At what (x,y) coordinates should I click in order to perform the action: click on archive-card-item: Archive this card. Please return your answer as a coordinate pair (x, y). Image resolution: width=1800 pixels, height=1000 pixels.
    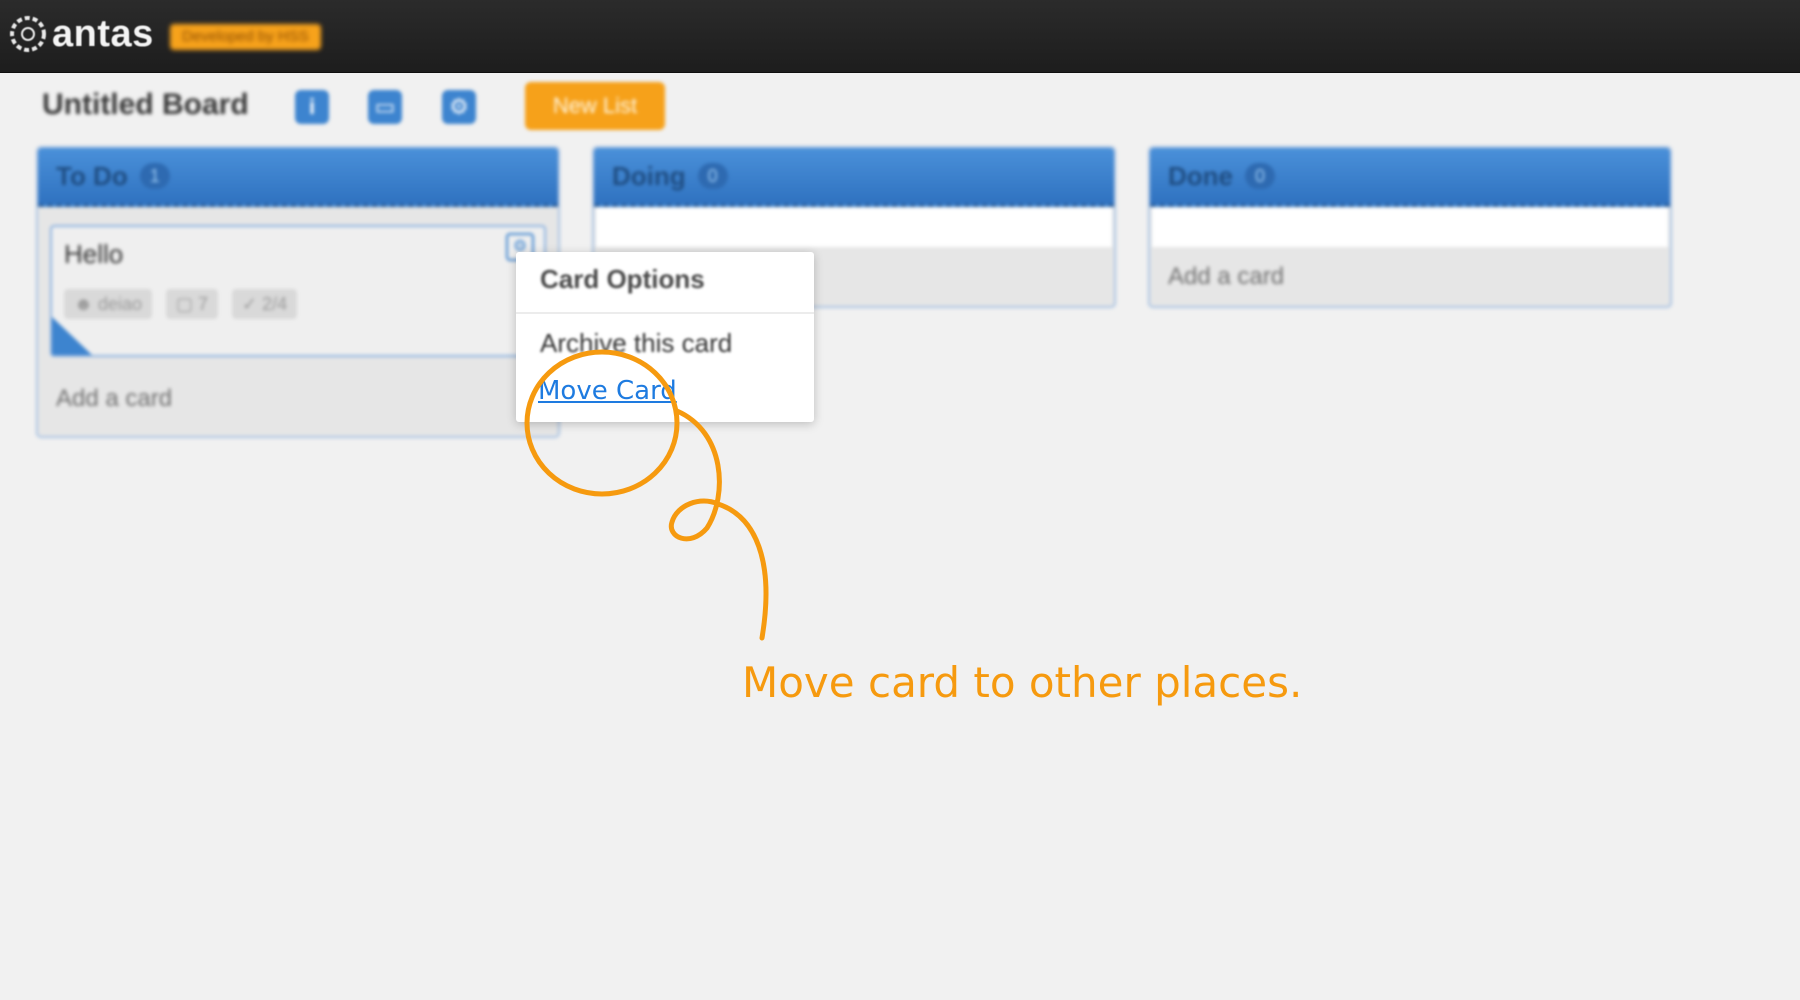
    Looking at the image, I should click on (636, 343).